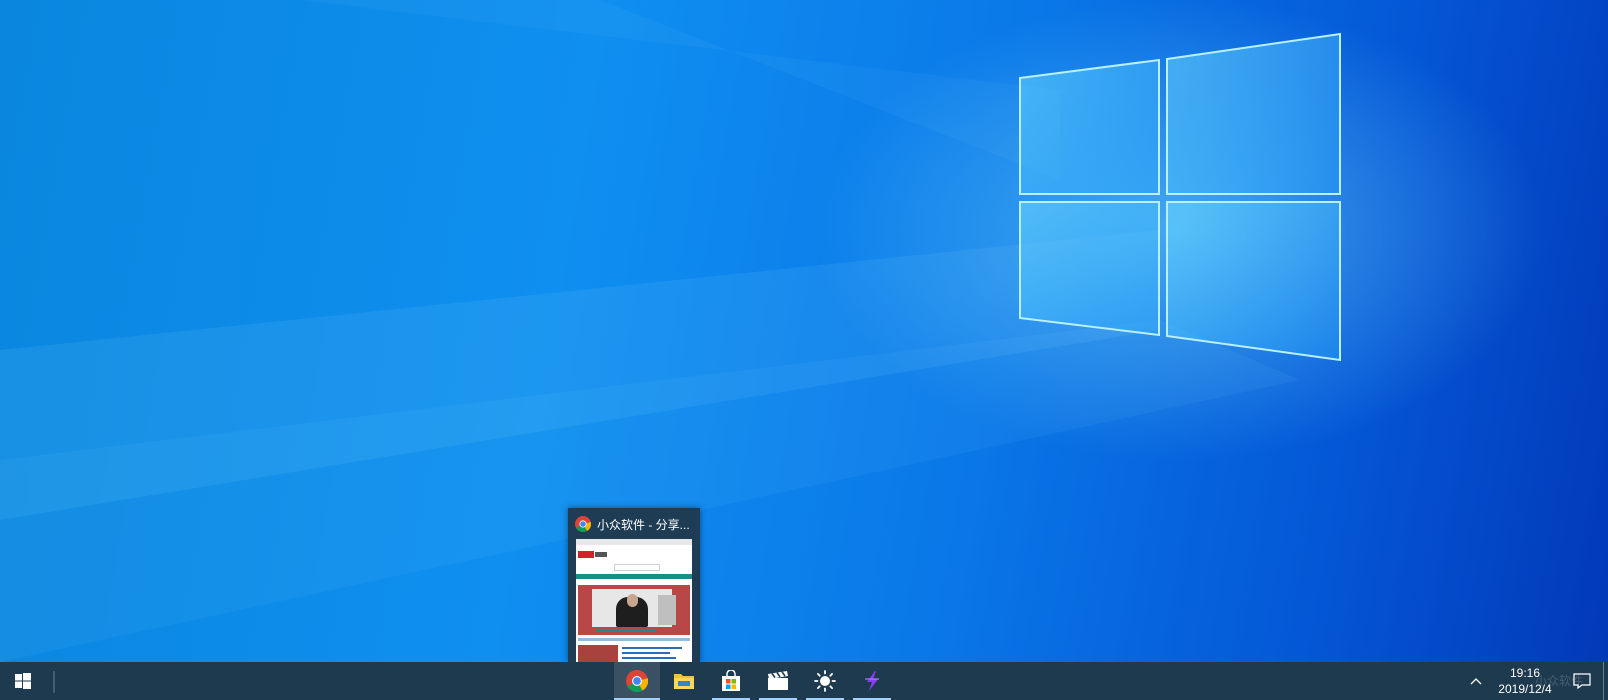  I want to click on sun-icon, so click(825, 681).